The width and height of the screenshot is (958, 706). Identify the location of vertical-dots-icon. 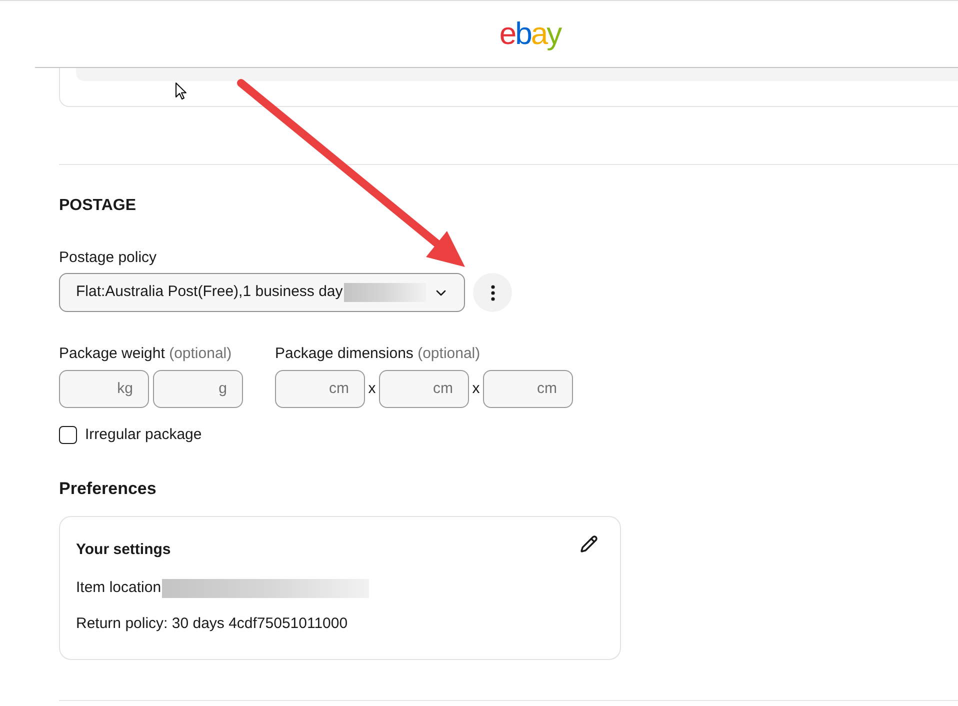
(492, 292).